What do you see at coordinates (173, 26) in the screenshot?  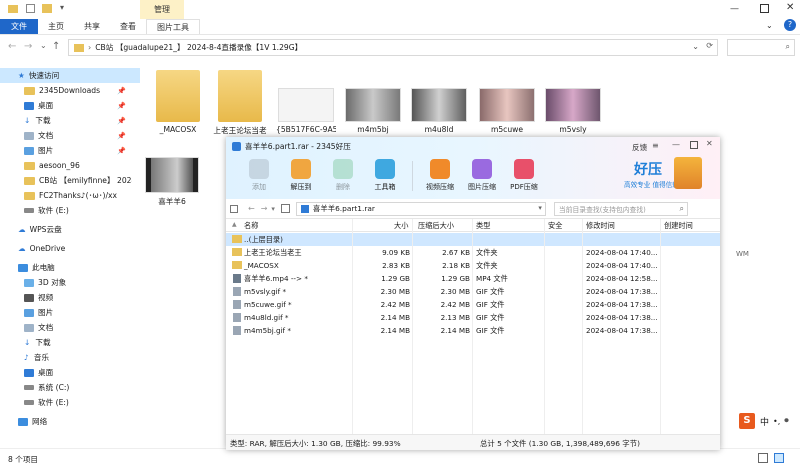 I see `tab-picture-tools: 图片工具` at bounding box center [173, 26].